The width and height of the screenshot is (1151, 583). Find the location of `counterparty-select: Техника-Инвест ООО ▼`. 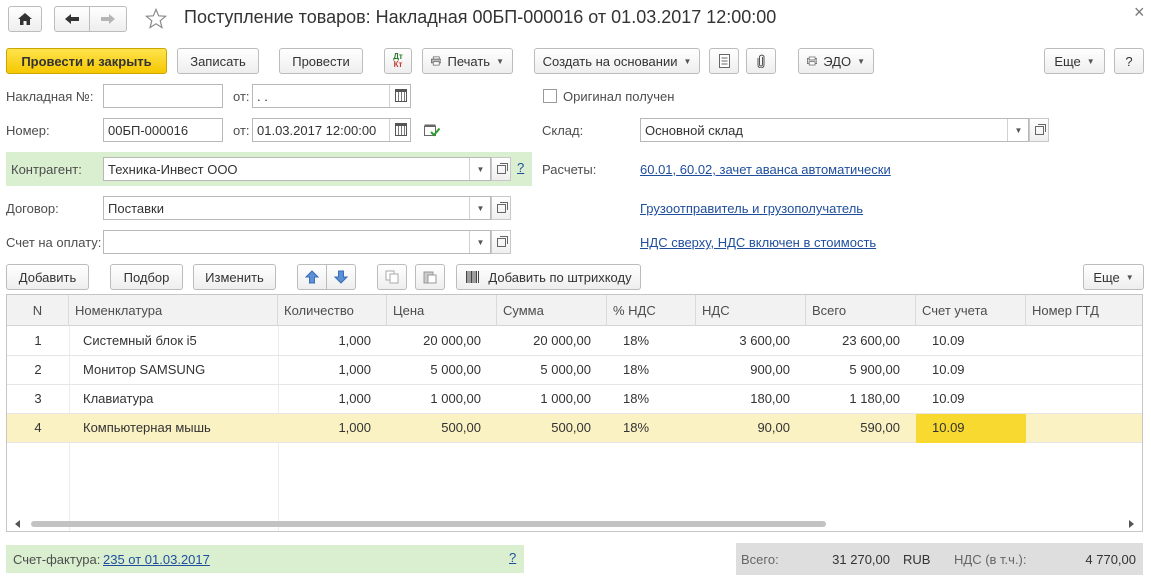

counterparty-select: Техника-Инвест ООО ▼ is located at coordinates (297, 169).